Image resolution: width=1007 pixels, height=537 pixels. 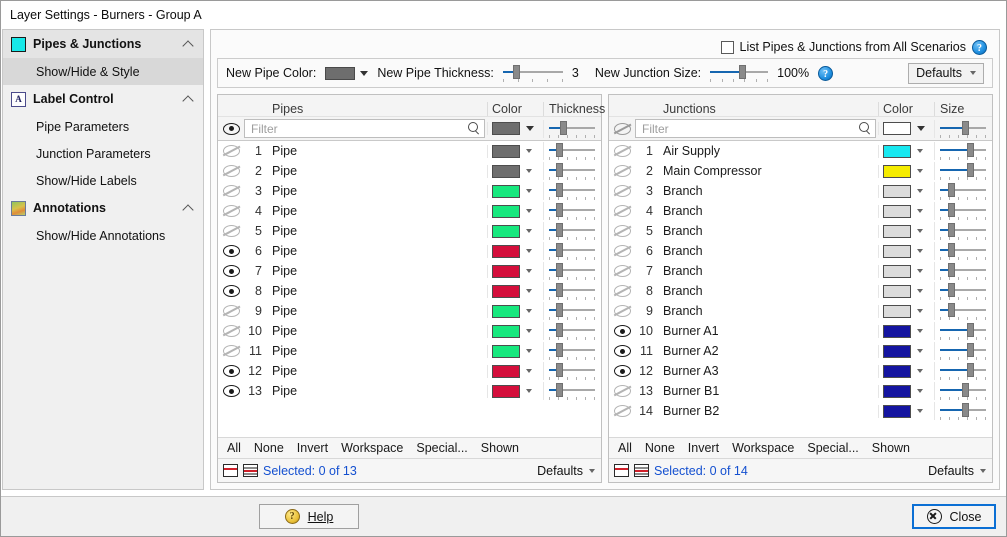 What do you see at coordinates (234, 448) in the screenshot?
I see `pipes-action-all: All` at bounding box center [234, 448].